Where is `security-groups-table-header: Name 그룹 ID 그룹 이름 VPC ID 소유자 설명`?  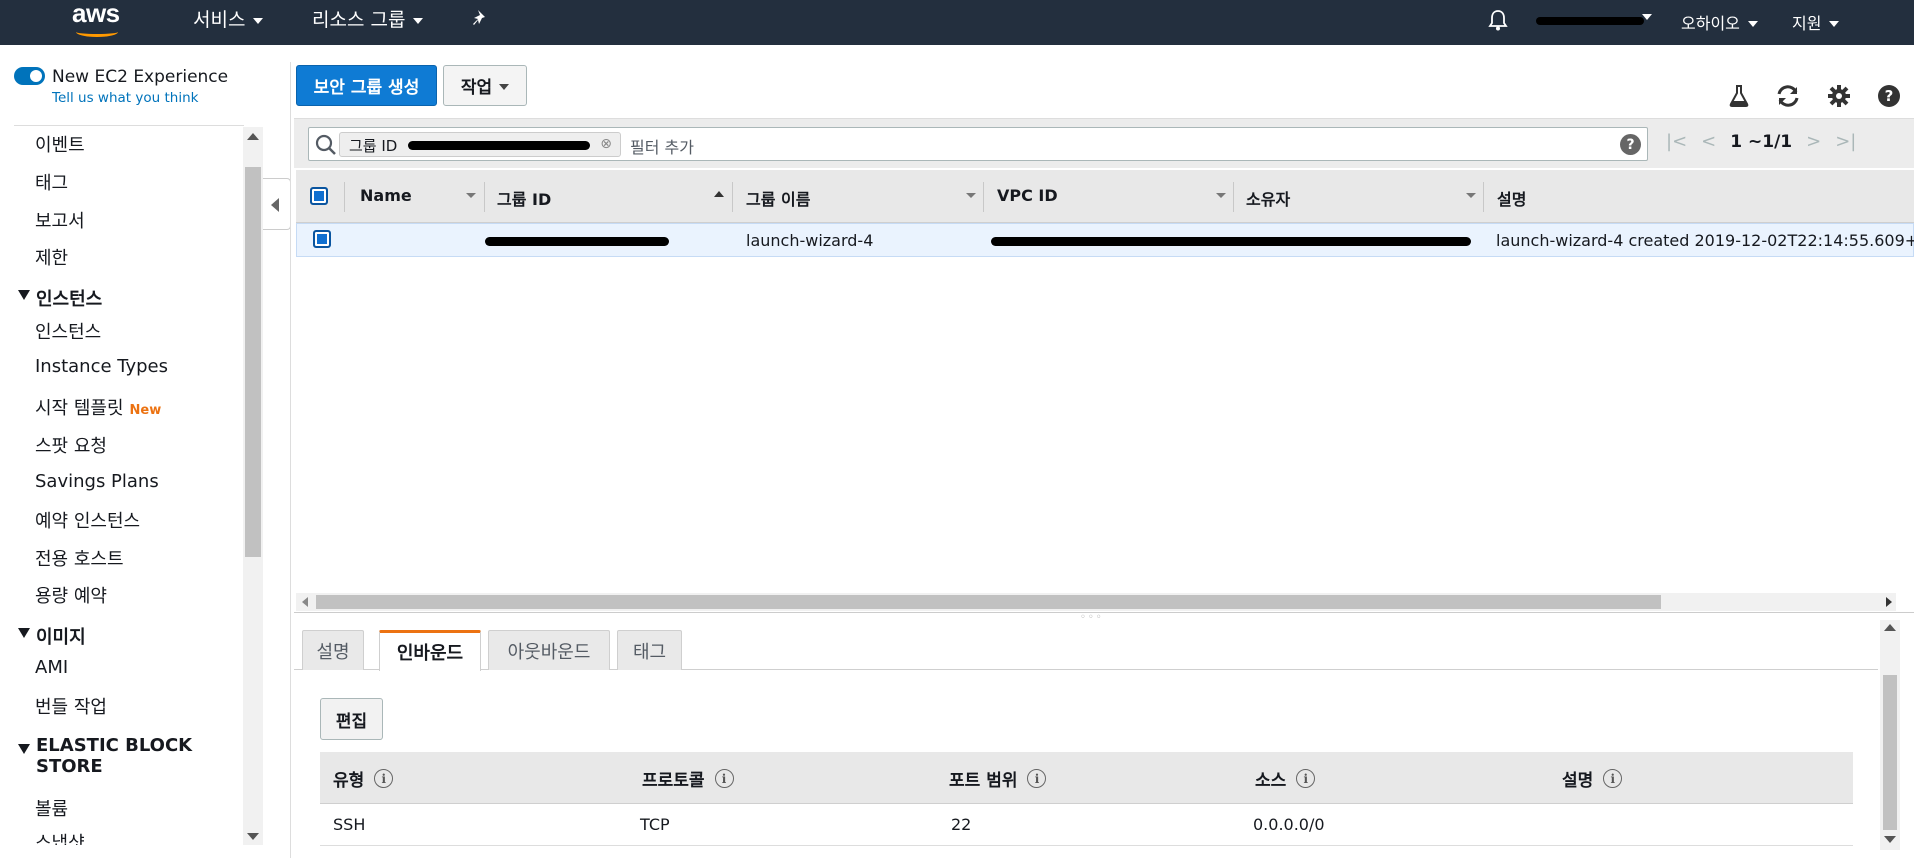 security-groups-table-header: Name 그룹 ID 그룹 이름 VPC ID 소유자 설명 is located at coordinates (1105, 196).